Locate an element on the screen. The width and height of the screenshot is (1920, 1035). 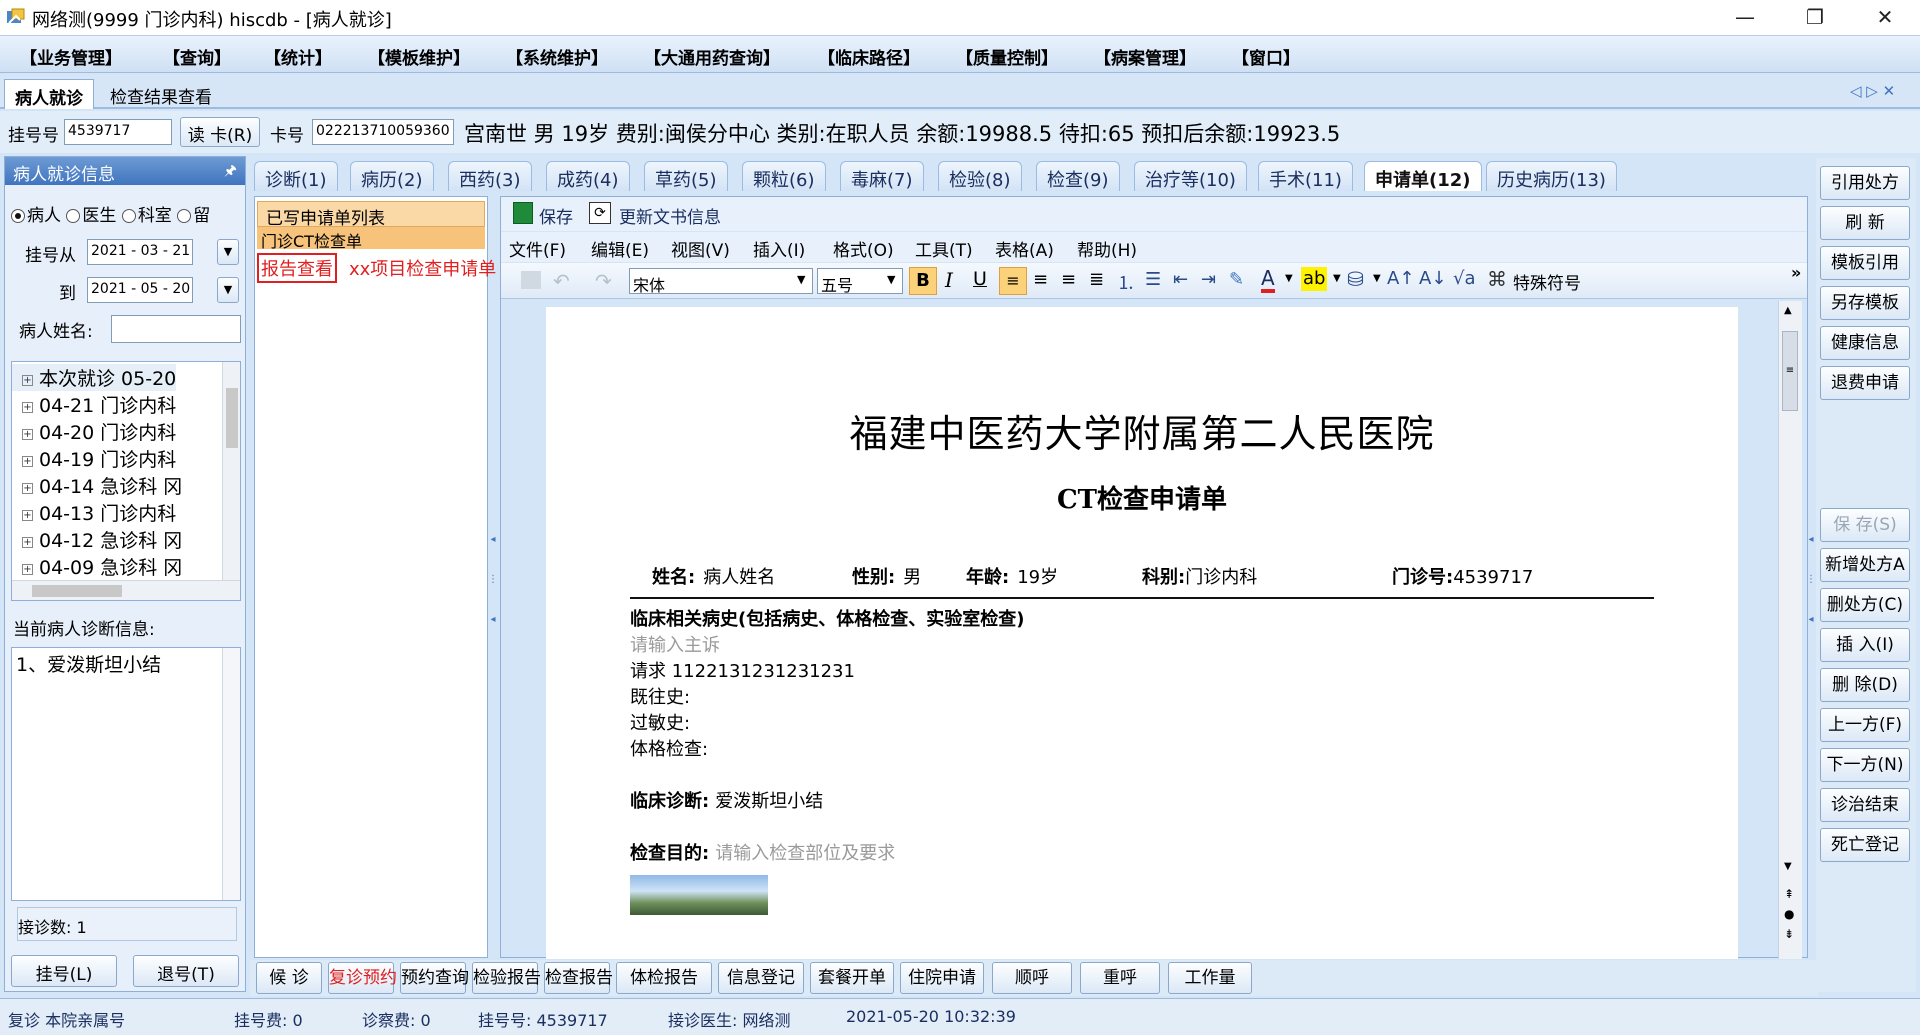
editor-menu-table: 表格(A) is located at coordinates (1024, 248).